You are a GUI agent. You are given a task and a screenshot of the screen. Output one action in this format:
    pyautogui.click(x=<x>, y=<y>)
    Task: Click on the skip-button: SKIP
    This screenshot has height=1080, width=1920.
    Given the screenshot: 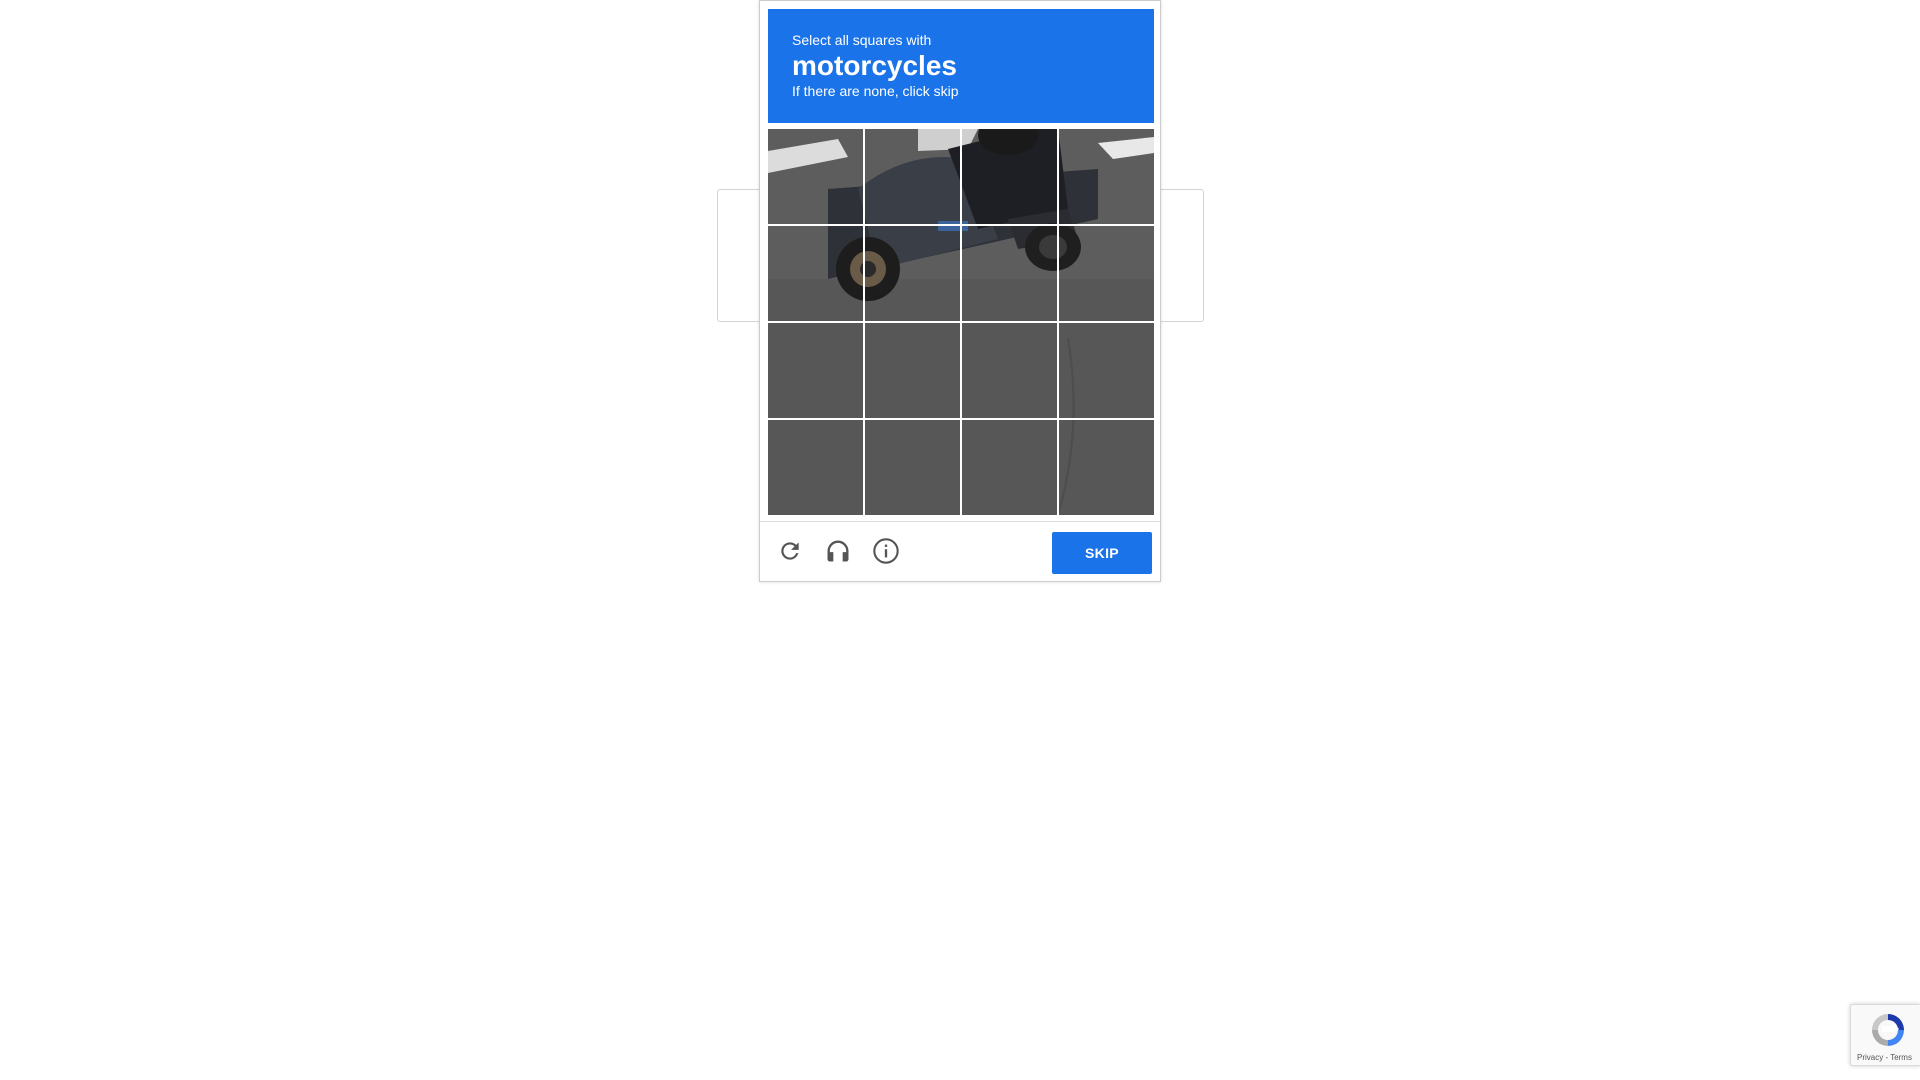 What is the action you would take?
    pyautogui.click(x=1102, y=553)
    